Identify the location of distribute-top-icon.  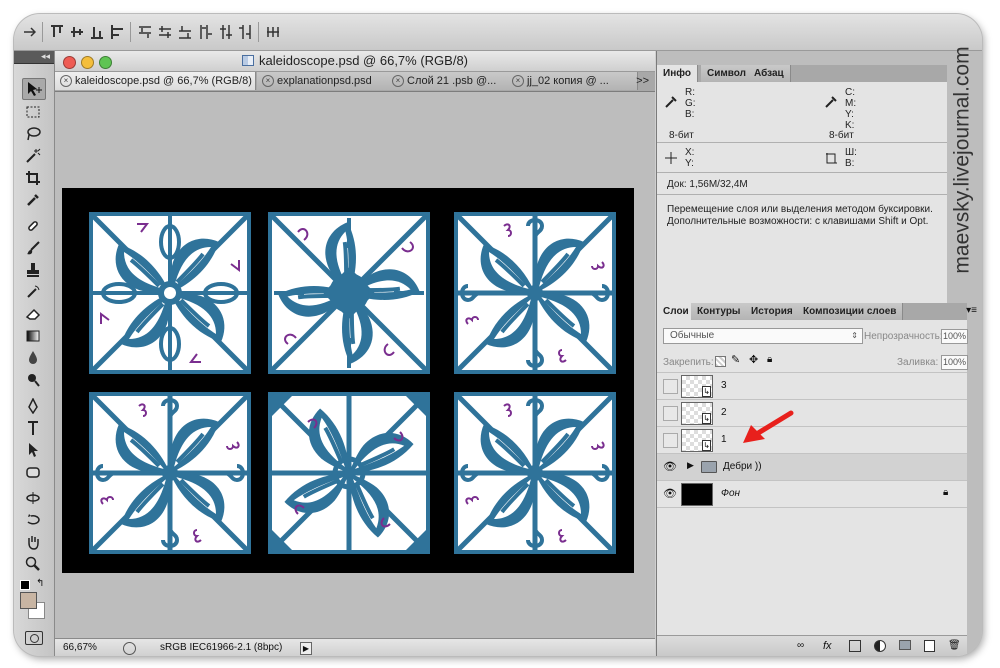
(145, 32).